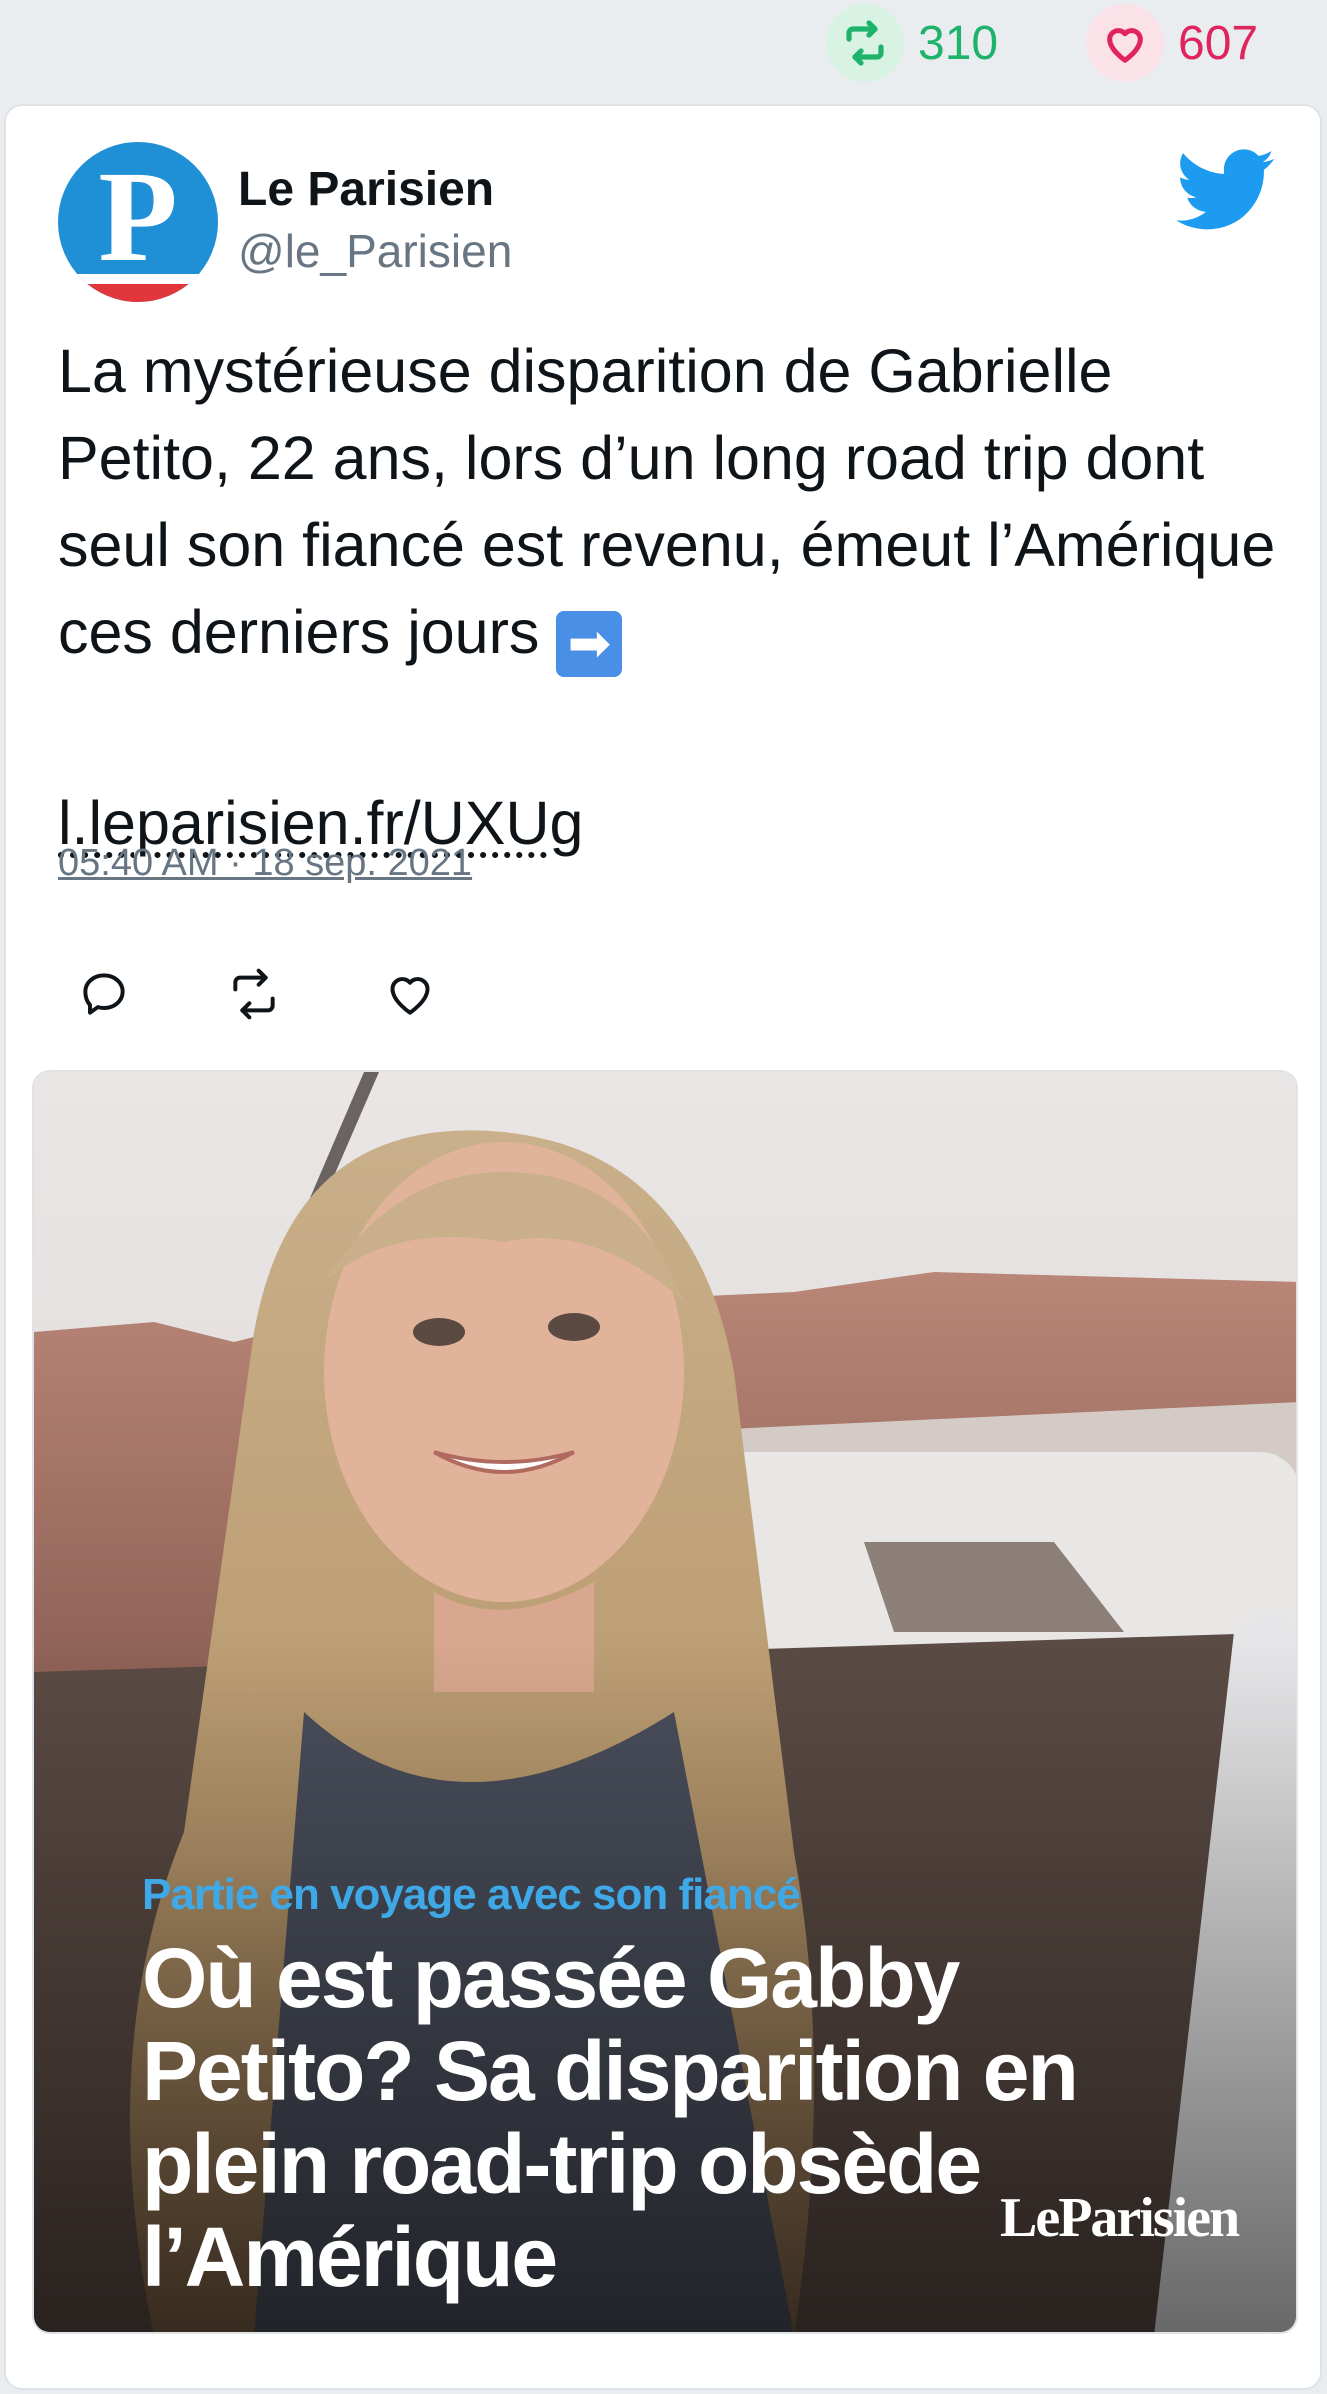 The image size is (1327, 2394). What do you see at coordinates (1125, 43) in the screenshot?
I see `heart-icon` at bounding box center [1125, 43].